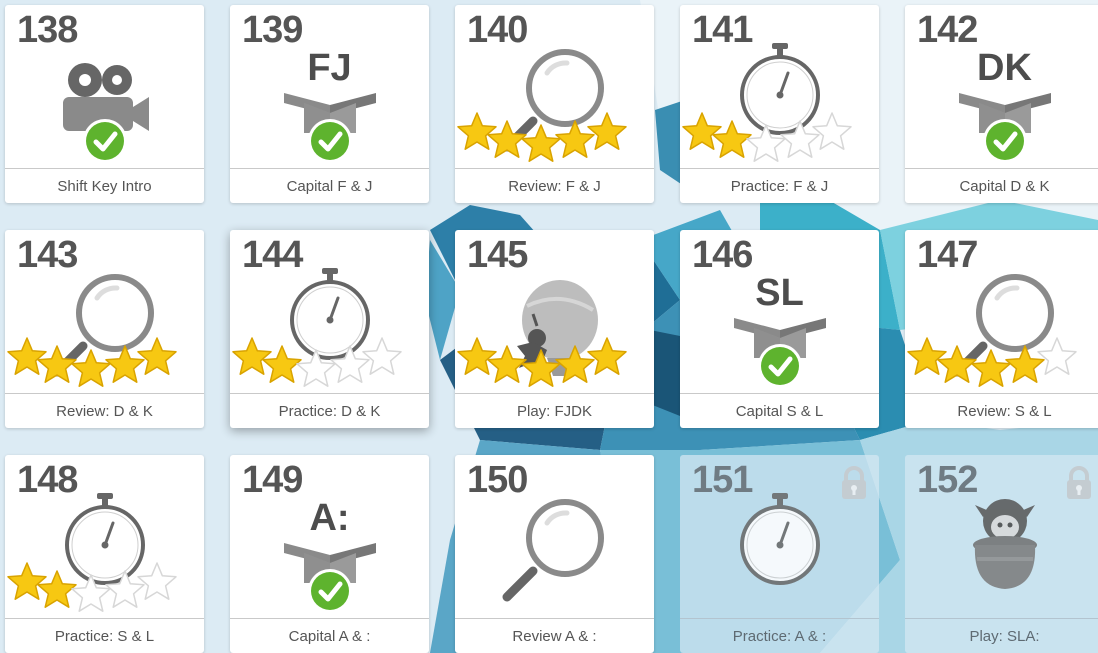 The image size is (1098, 653). I want to click on lesson-card-138: 138 Shift Key Intro, so click(104, 104).